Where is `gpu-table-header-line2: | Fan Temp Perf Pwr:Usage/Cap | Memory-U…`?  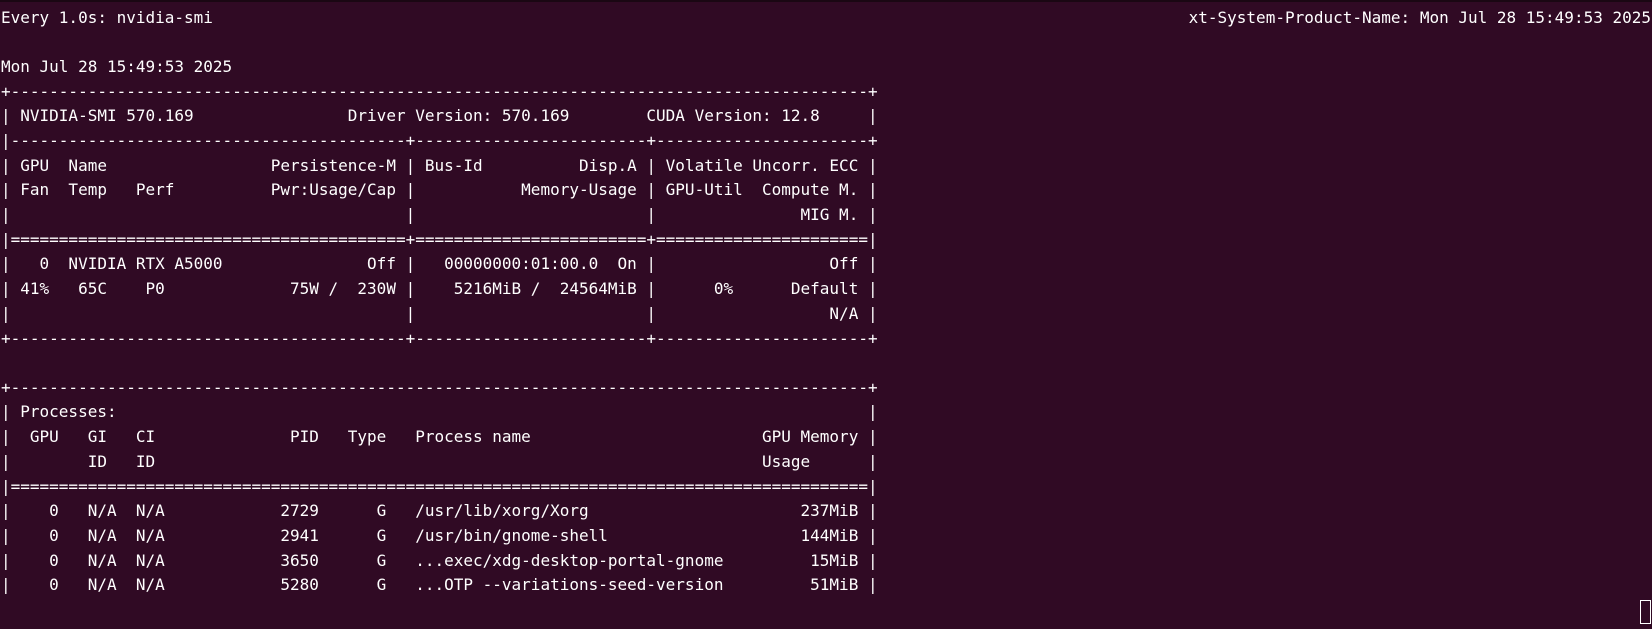
gpu-table-header-line2: | Fan Temp Perf Pwr:Usage/Cap | Memory-U… is located at coordinates (439, 189).